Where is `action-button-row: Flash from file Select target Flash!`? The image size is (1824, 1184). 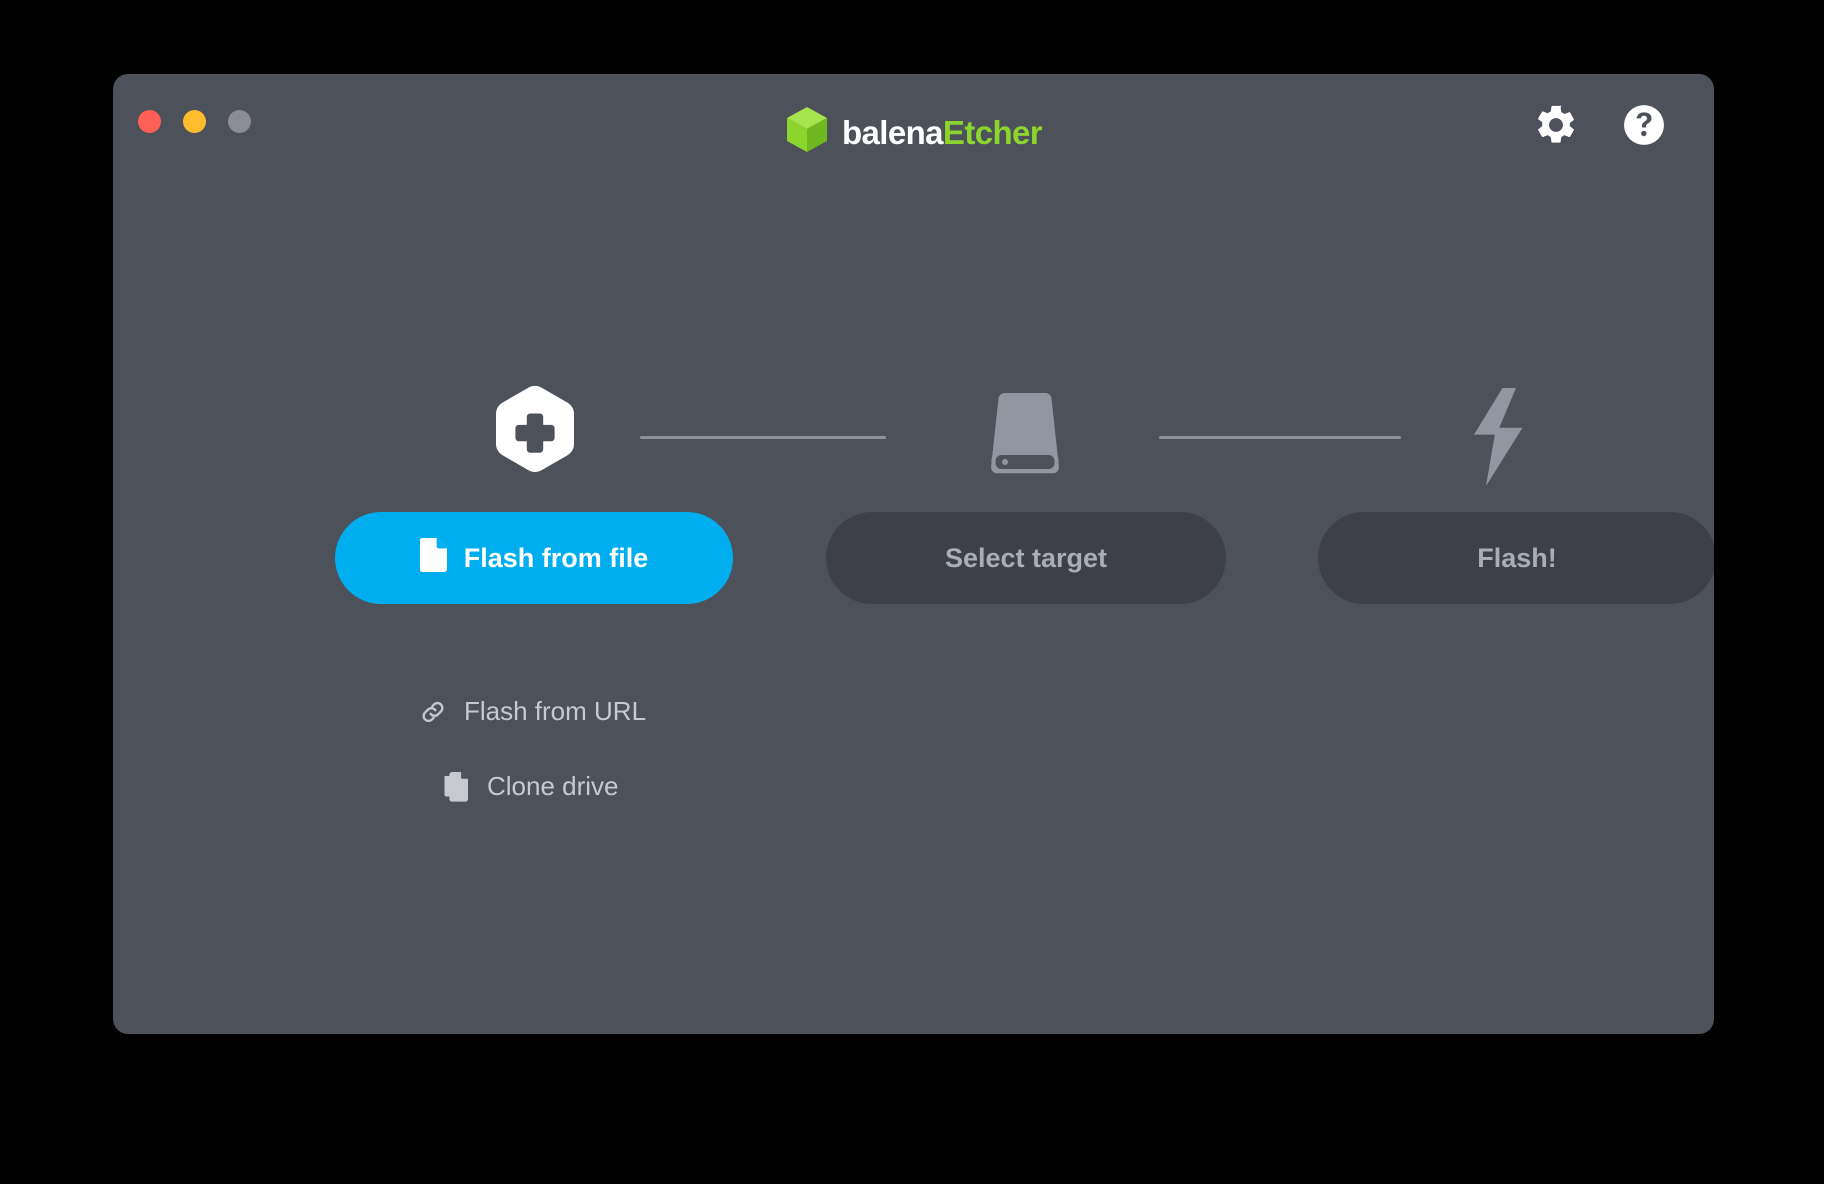
action-button-row: Flash from file Select target Flash! is located at coordinates (913, 562).